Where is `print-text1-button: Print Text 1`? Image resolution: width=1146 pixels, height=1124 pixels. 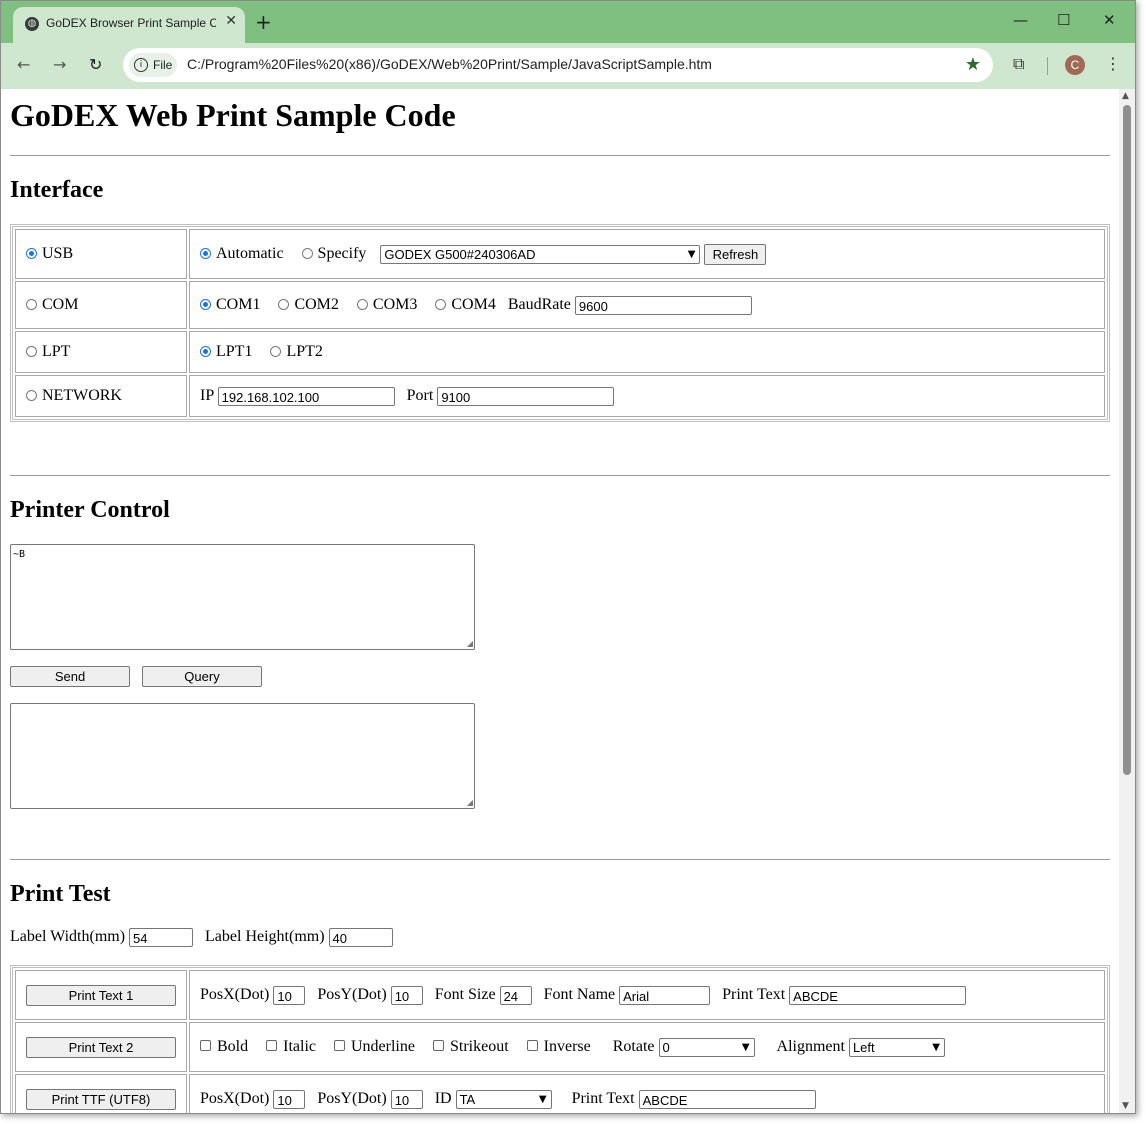
print-text1-button: Print Text 1 is located at coordinates (101, 995).